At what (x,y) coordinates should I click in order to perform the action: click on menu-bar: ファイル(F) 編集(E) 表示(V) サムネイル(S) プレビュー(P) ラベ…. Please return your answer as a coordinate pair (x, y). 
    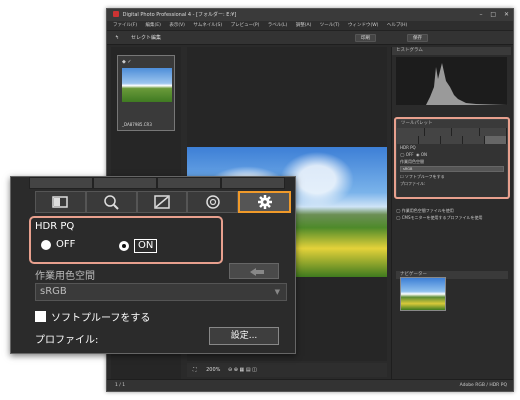
    Looking at the image, I should click on (310, 26).